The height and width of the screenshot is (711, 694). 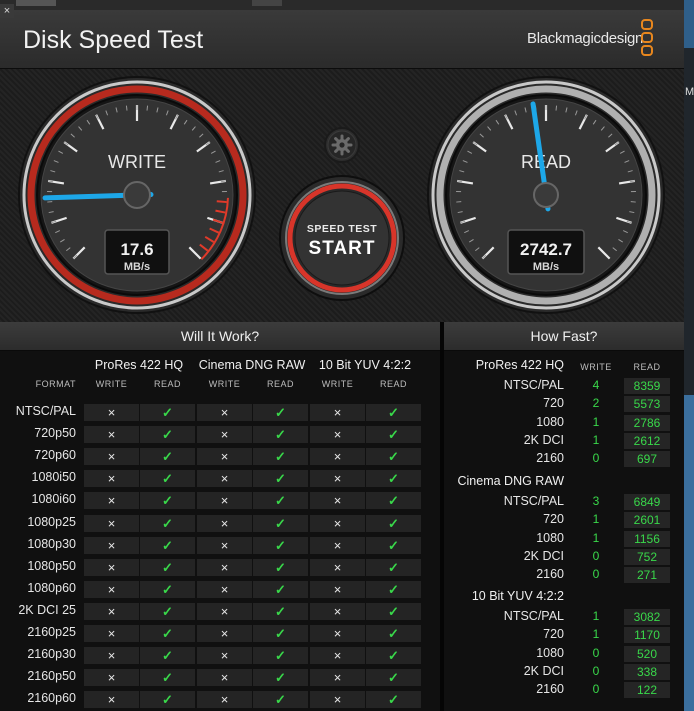 I want to click on format-label: 1080p25, so click(x=51, y=521).